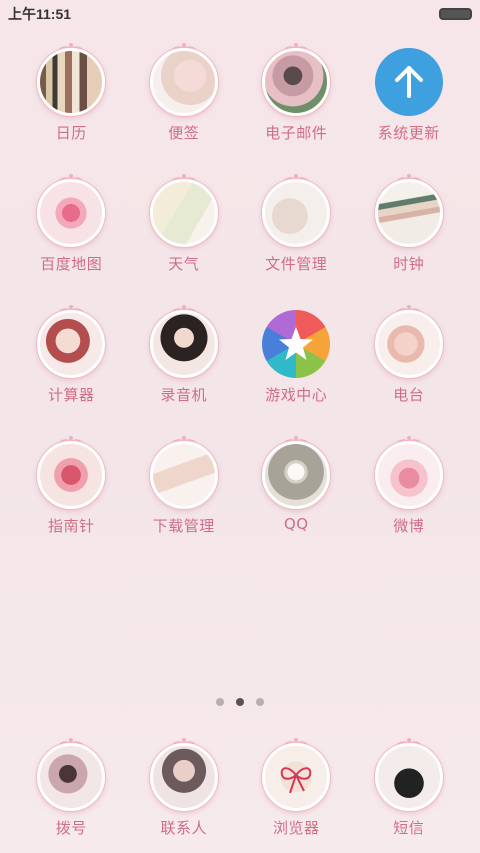  Describe the element at coordinates (40, 14) in the screenshot. I see `status-time: 上午11:51` at that location.